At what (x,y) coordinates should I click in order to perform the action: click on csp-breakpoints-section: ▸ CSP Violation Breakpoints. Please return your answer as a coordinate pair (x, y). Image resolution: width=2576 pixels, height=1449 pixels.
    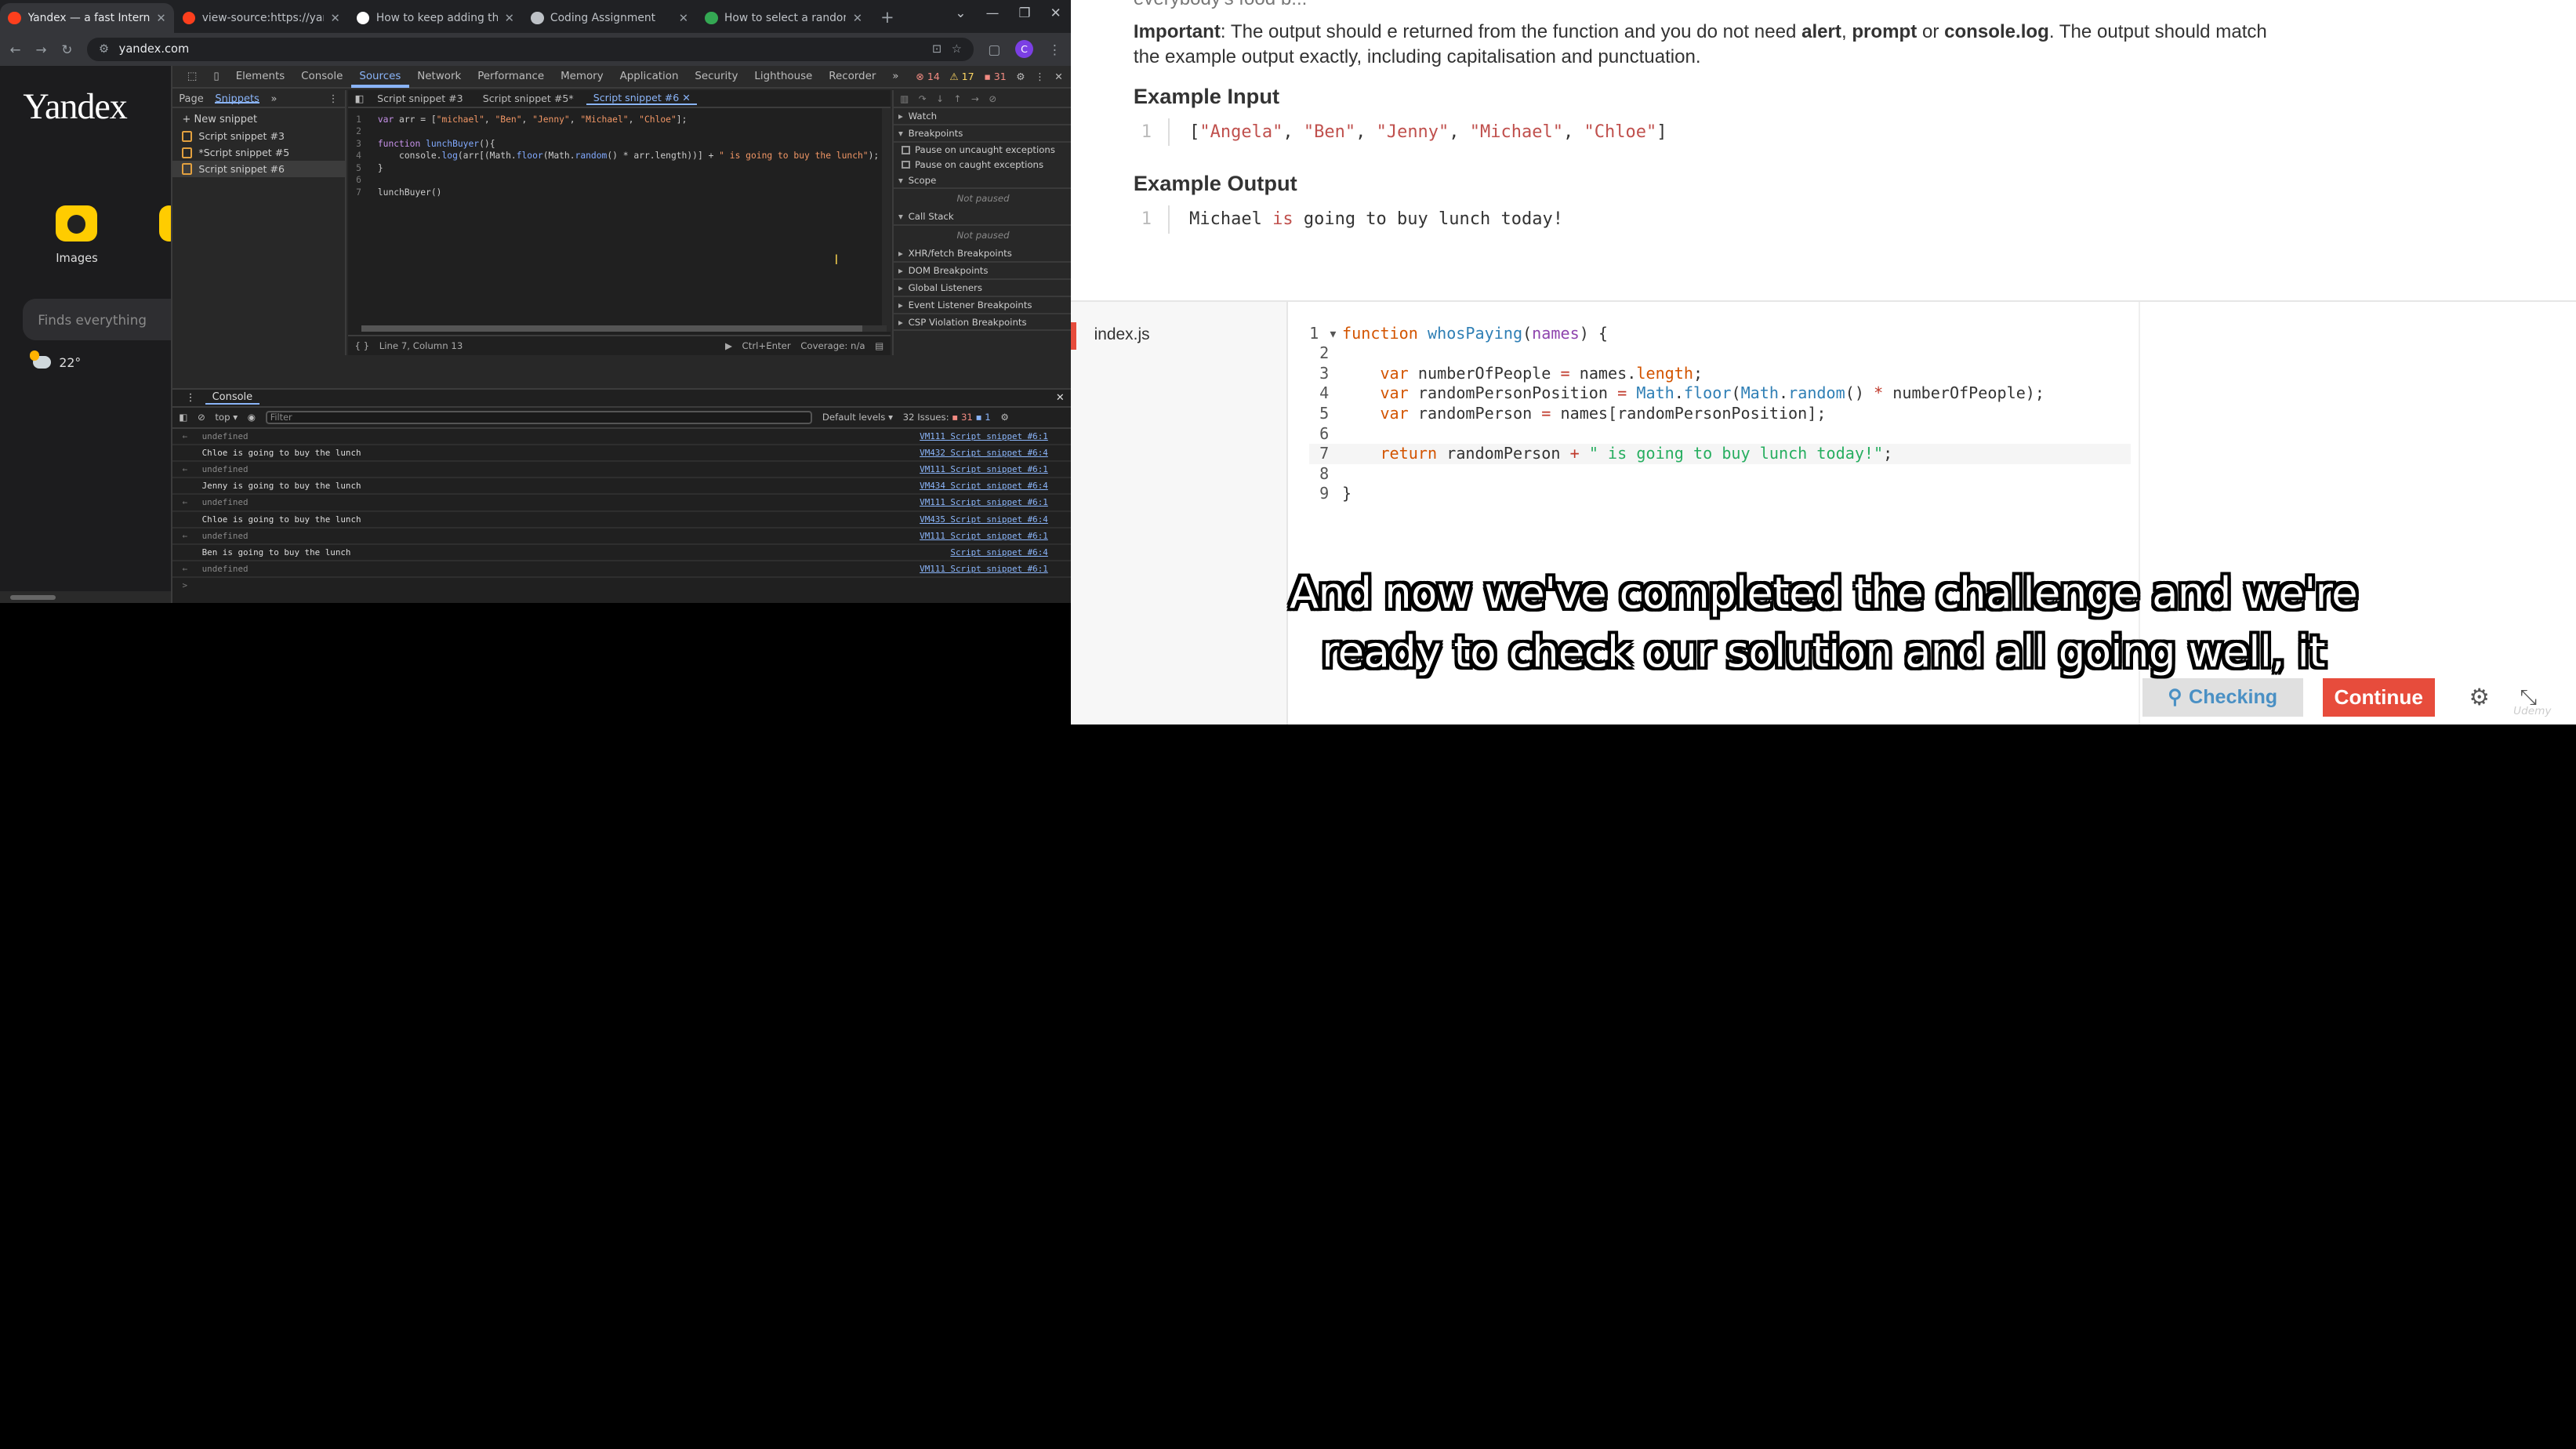
    Looking at the image, I should click on (983, 323).